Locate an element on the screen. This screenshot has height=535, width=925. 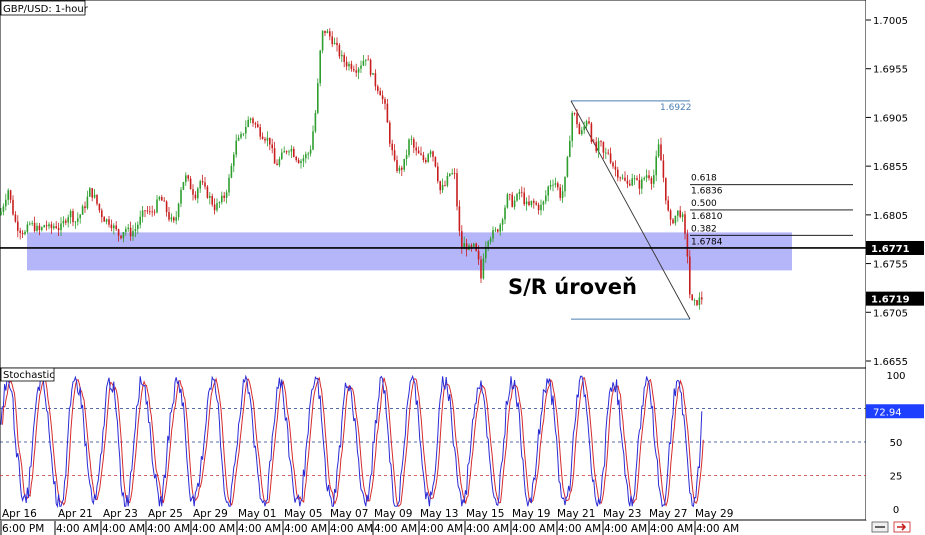
fib-ratio-label: 0.500 is located at coordinates (704, 204).